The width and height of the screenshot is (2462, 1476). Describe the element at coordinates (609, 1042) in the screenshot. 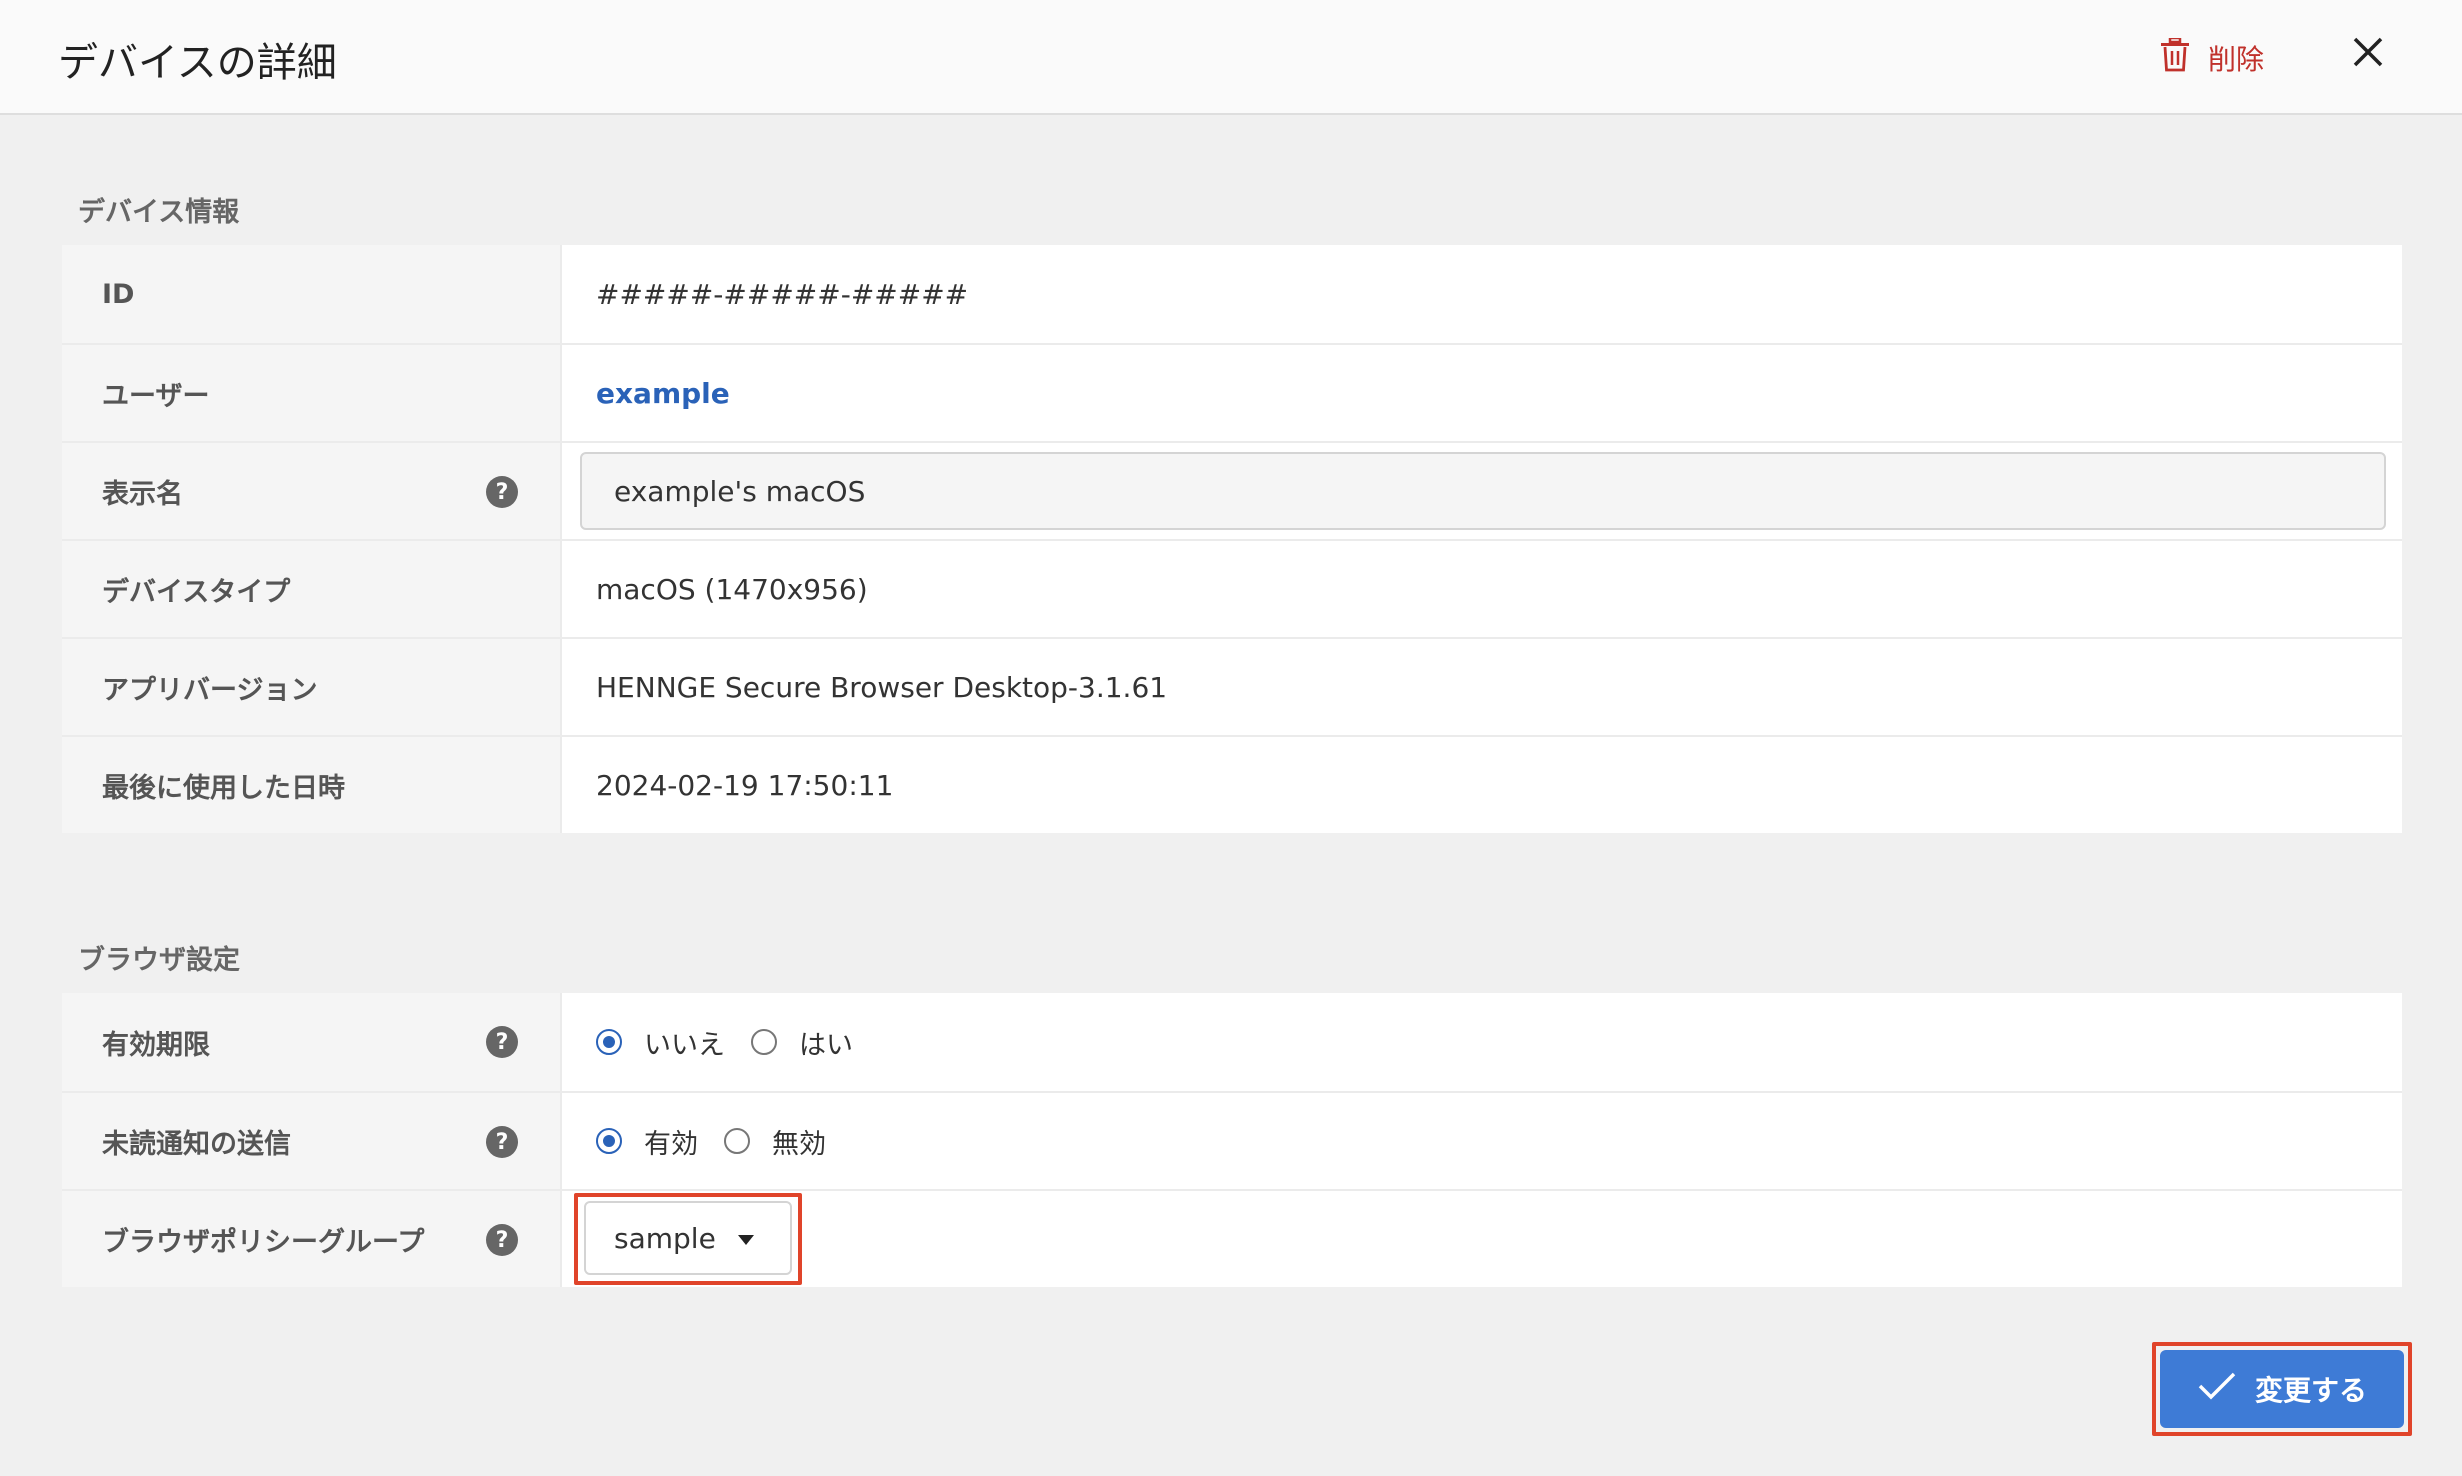

I see `expiry-radio-no` at that location.